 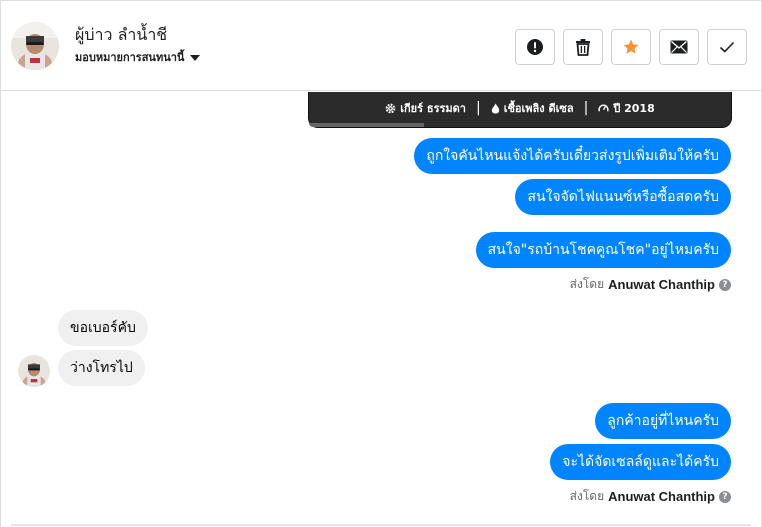 What do you see at coordinates (603, 250) in the screenshot?
I see `outgoing-message: สนใจ"รถบ้านโชคคูณโชค"อยู่ไหมครับ` at bounding box center [603, 250].